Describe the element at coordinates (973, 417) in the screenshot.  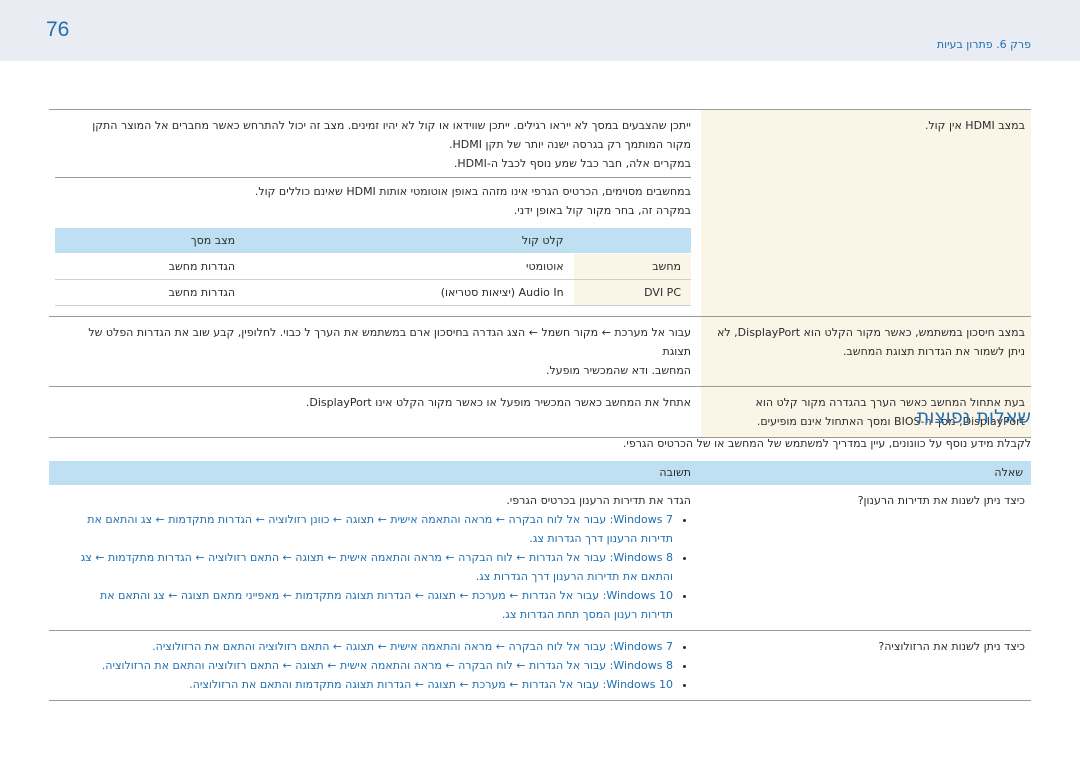
I see `section-title: שאלות נפוצות` at that location.